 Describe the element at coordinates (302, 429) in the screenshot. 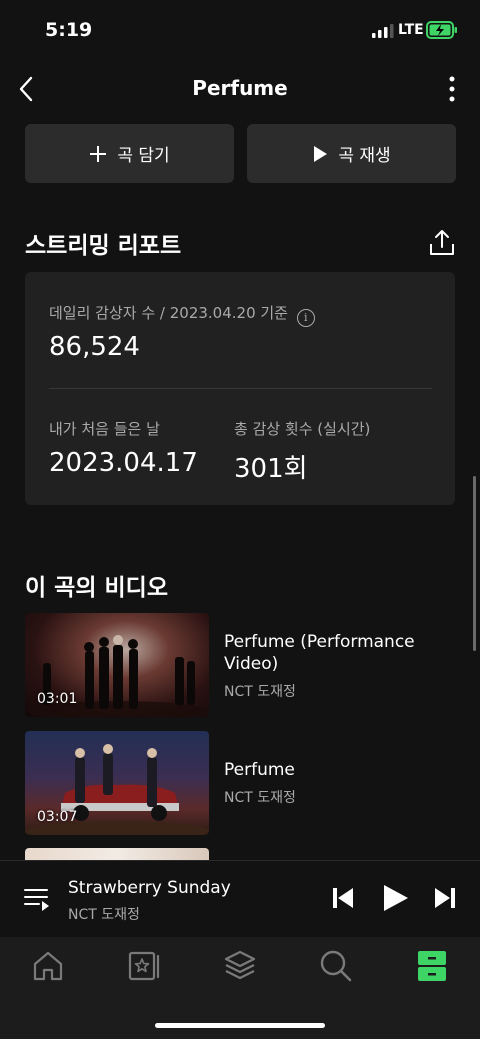

I see `total-plays-label: 총 감상 횟수 (실시간)` at that location.